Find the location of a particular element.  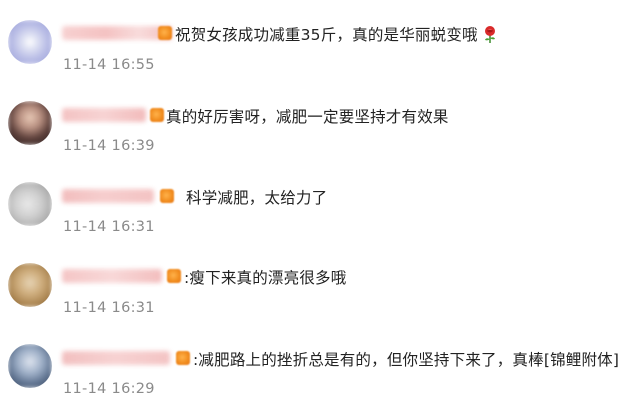

rose-icon is located at coordinates (489, 34).